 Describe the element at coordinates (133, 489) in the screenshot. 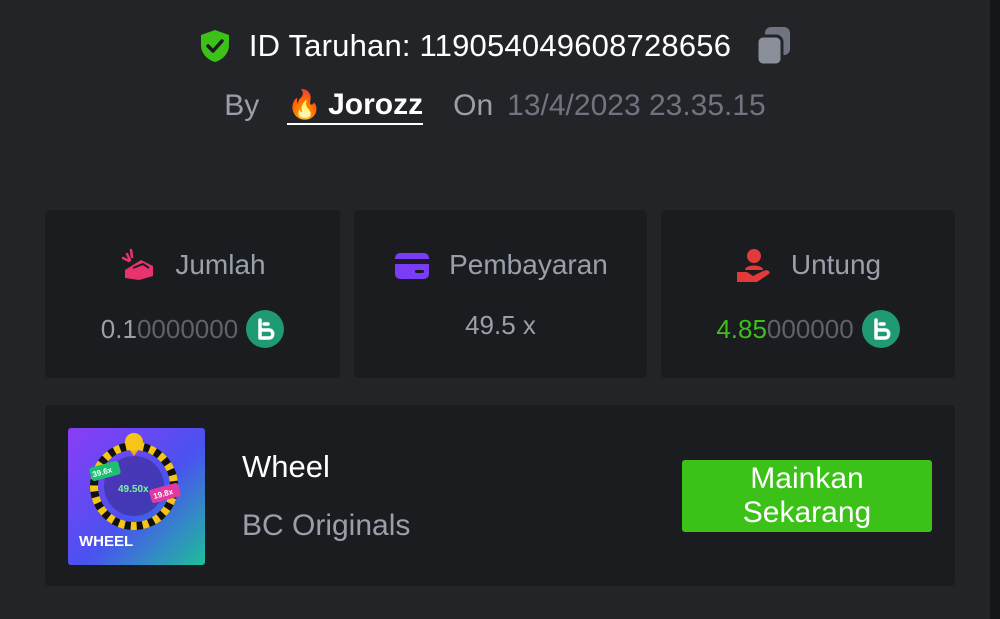

I see `svg-text: 49.50x` at that location.